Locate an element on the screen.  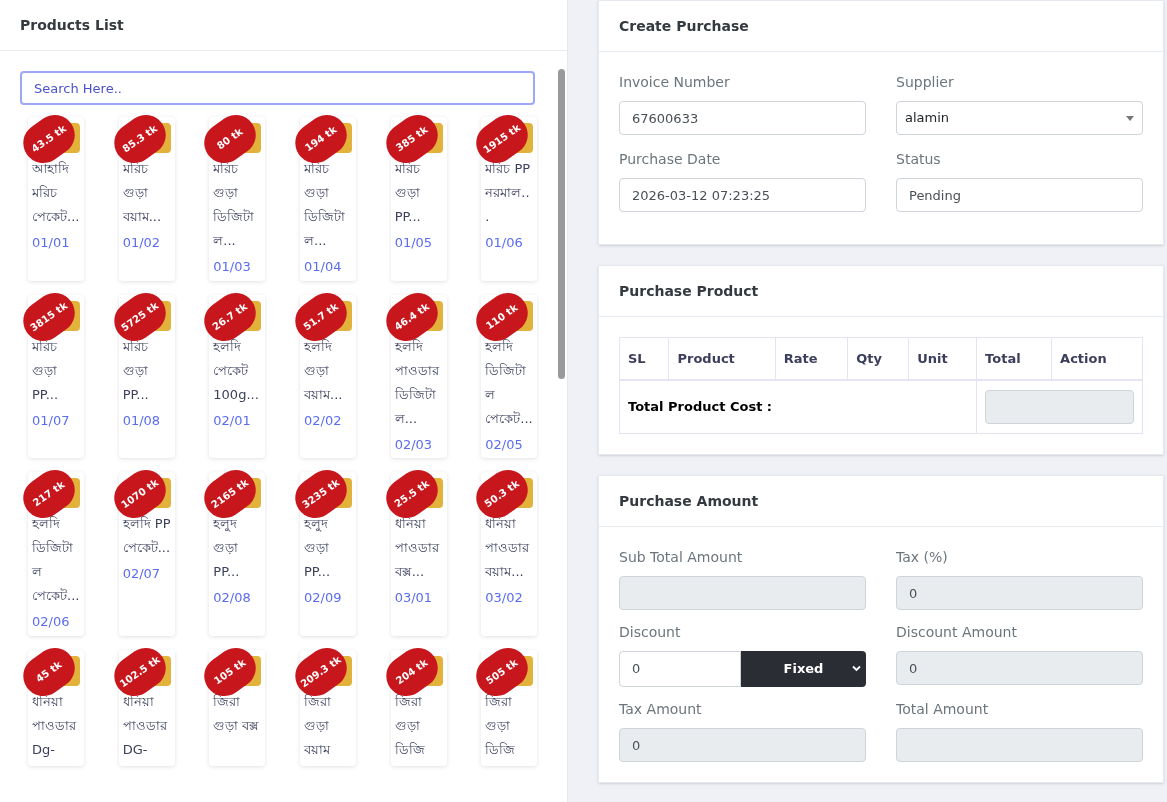
column-header: Qty is located at coordinates (878, 358).